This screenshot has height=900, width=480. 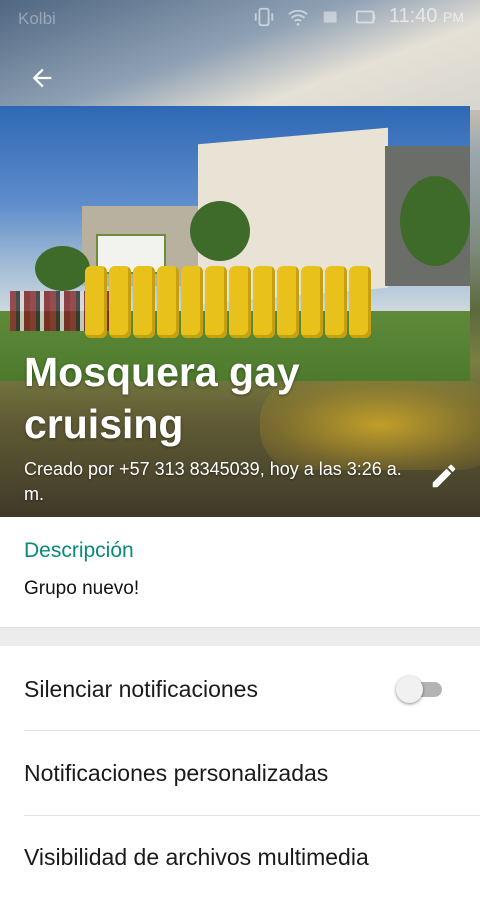 What do you see at coordinates (141, 689) in the screenshot?
I see `mute-notifications-label: Silenciar notificaciones` at bounding box center [141, 689].